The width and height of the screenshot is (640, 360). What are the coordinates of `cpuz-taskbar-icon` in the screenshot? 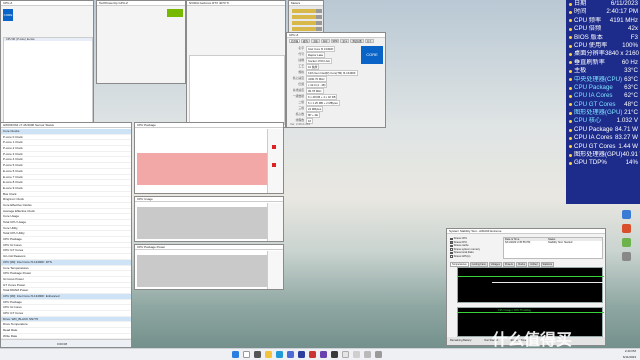 It's located at (323, 354).